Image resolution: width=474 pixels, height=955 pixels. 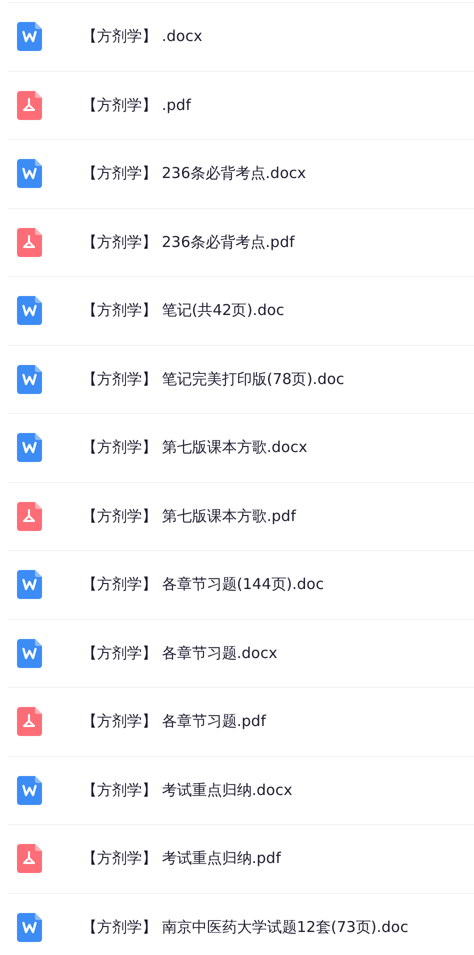 I want to click on file-name: 【方剂学】 笔记(共42页).doc, so click(x=183, y=310).